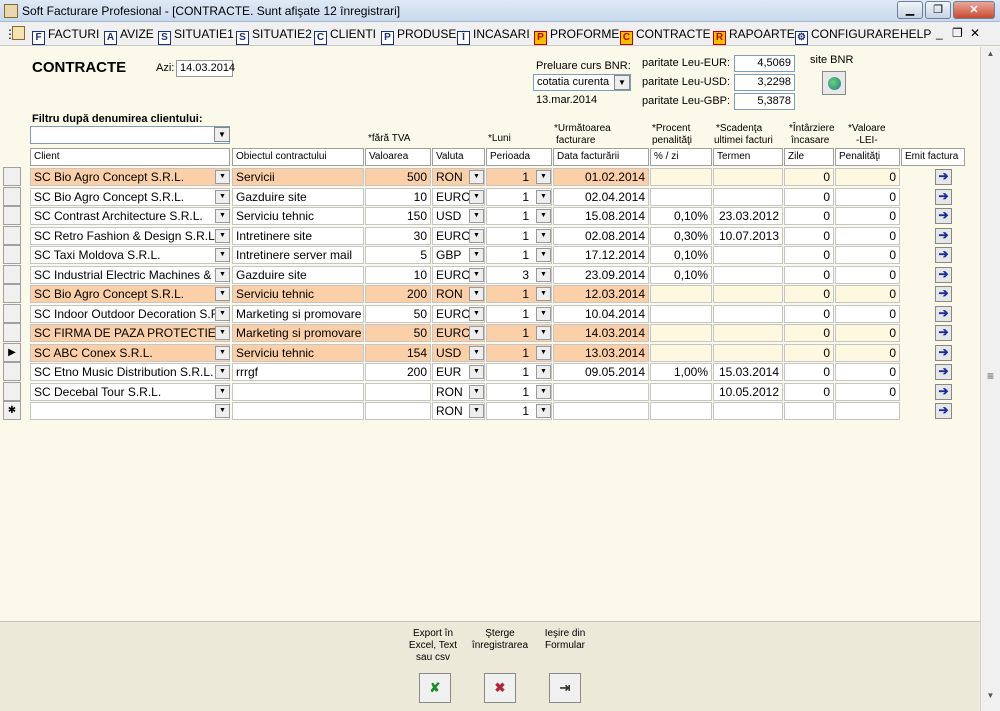  What do you see at coordinates (298, 333) in the screenshot?
I see `obiect-cell: Marketing si promovare s` at bounding box center [298, 333].